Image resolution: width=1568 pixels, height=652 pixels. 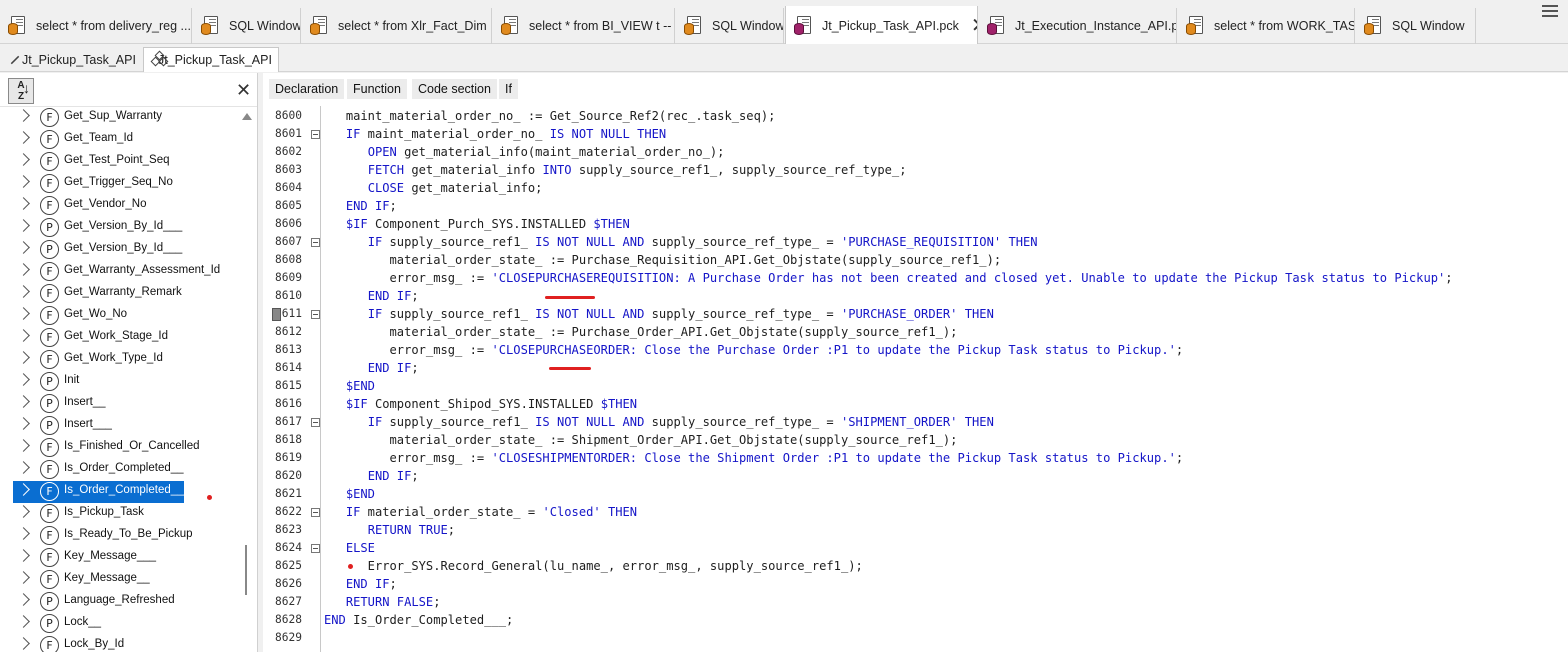 I want to click on tree-item: F Get_Warranty_Assessment_Id, so click(x=120, y=272).